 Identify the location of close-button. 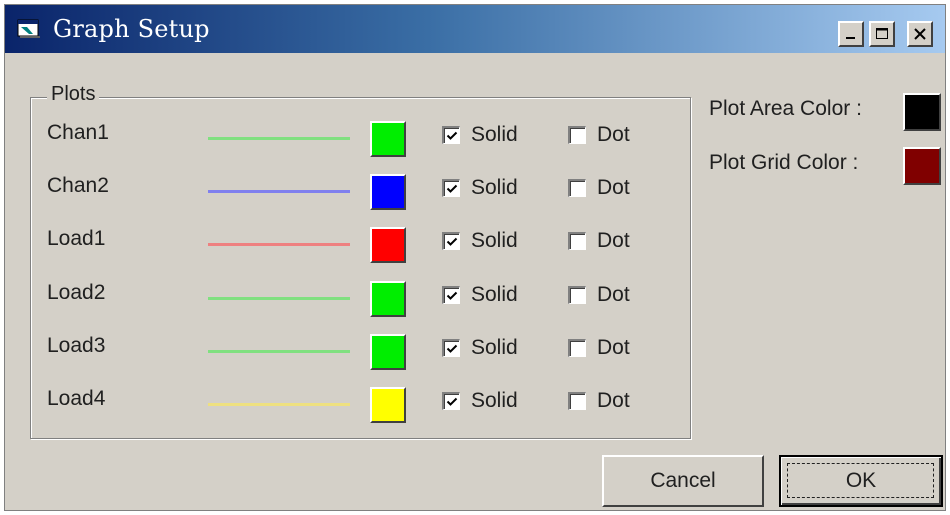
(920, 34).